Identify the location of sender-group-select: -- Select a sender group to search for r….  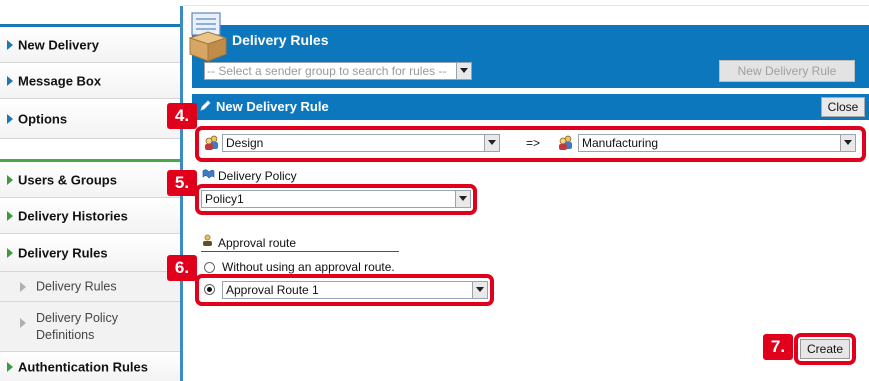
(338, 71).